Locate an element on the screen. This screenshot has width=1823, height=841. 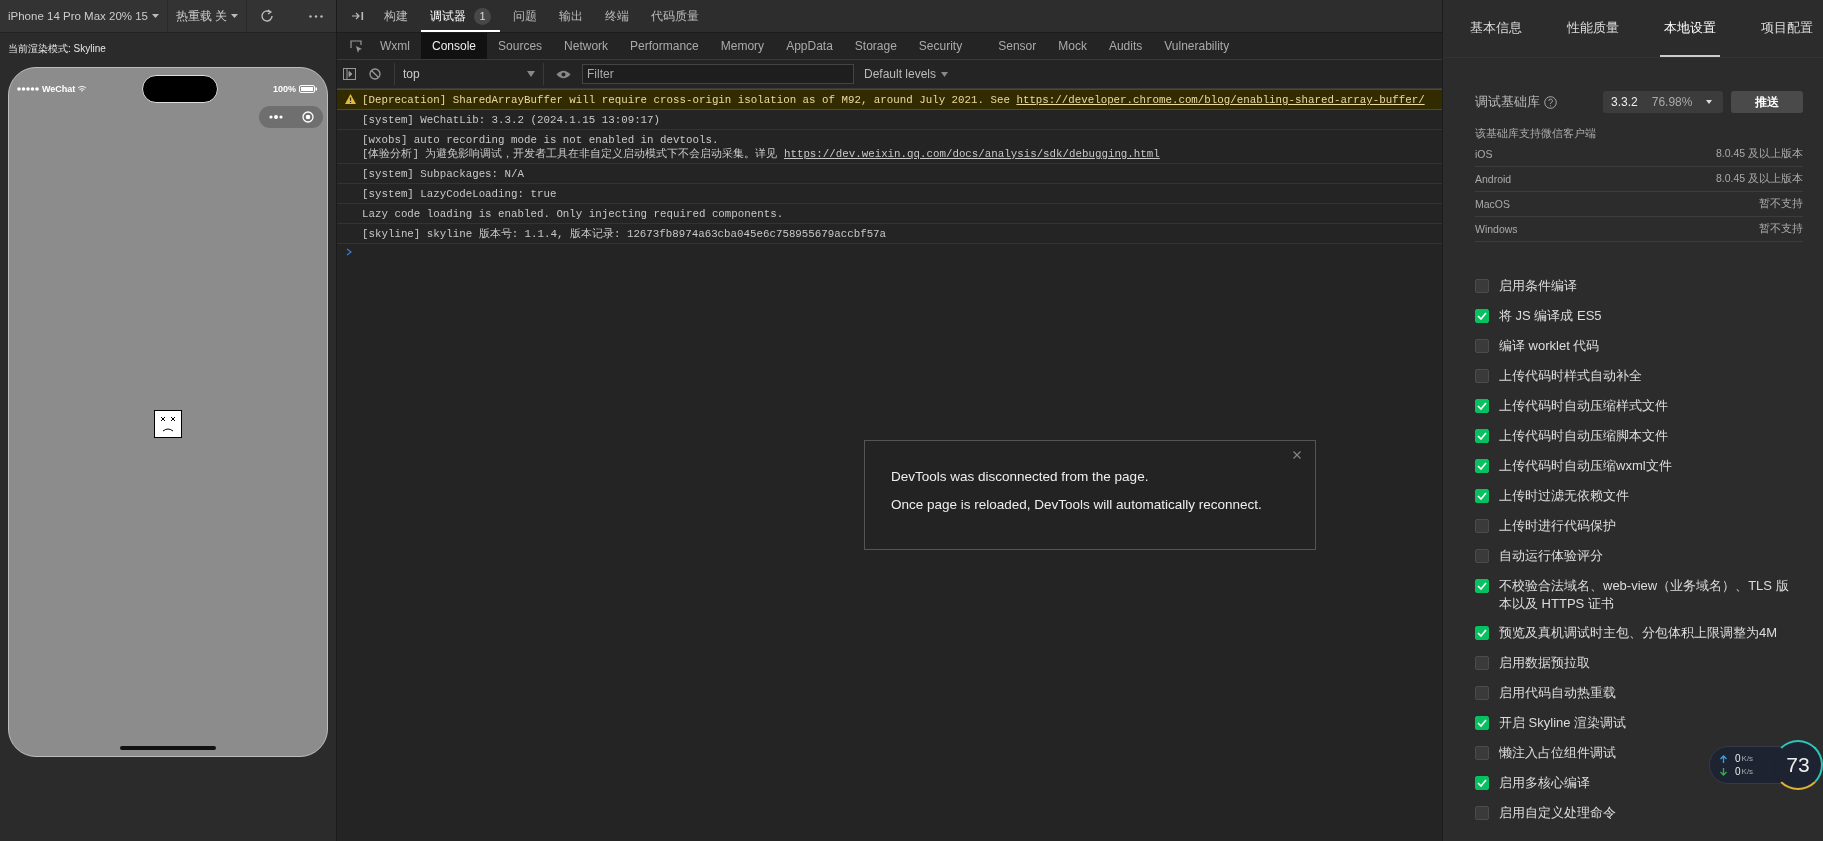
option-label: 开启 Skyline 渲染调试 is located at coordinates (1563, 723).